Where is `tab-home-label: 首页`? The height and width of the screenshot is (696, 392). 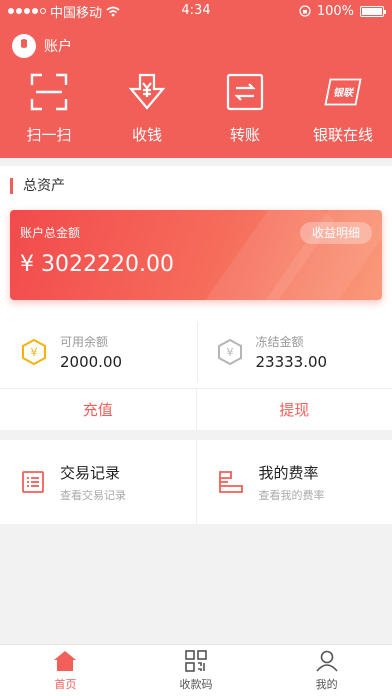 tab-home-label: 首页 is located at coordinates (65, 684).